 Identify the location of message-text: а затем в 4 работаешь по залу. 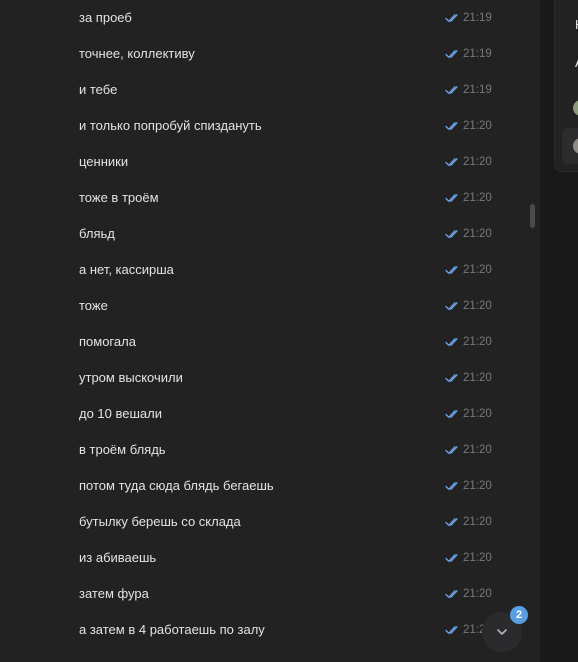
(172, 629).